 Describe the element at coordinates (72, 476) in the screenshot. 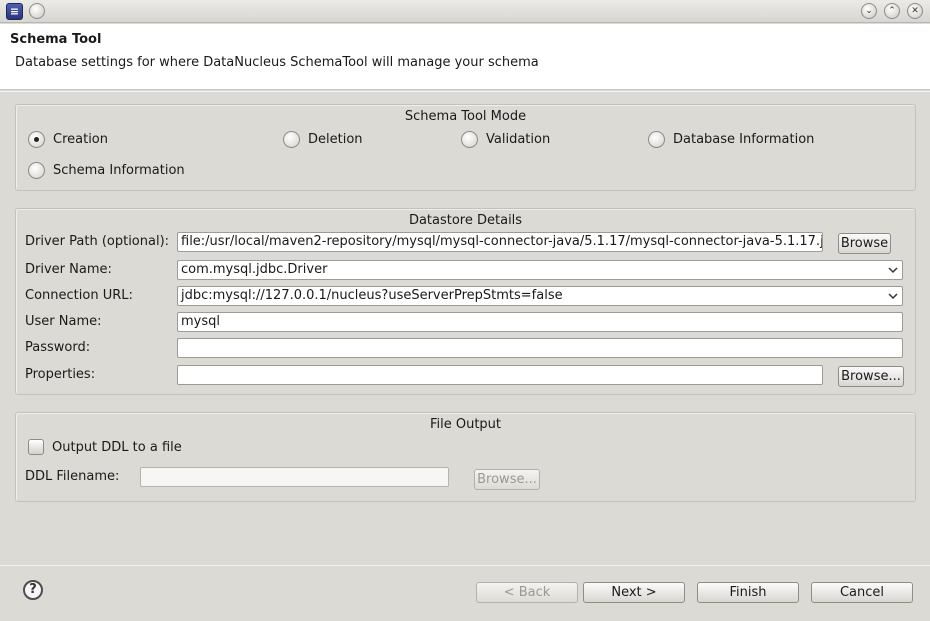

I see `ddl-filename-label: DDL Filename:` at that location.